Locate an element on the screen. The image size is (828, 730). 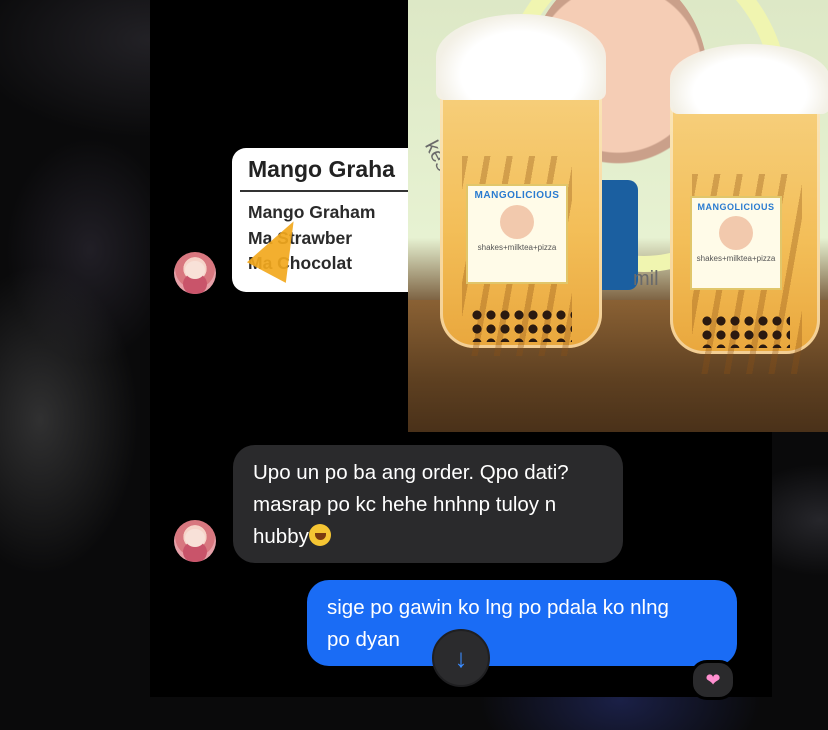
scroll-to-bottom-button: ↓ is located at coordinates (461, 658).